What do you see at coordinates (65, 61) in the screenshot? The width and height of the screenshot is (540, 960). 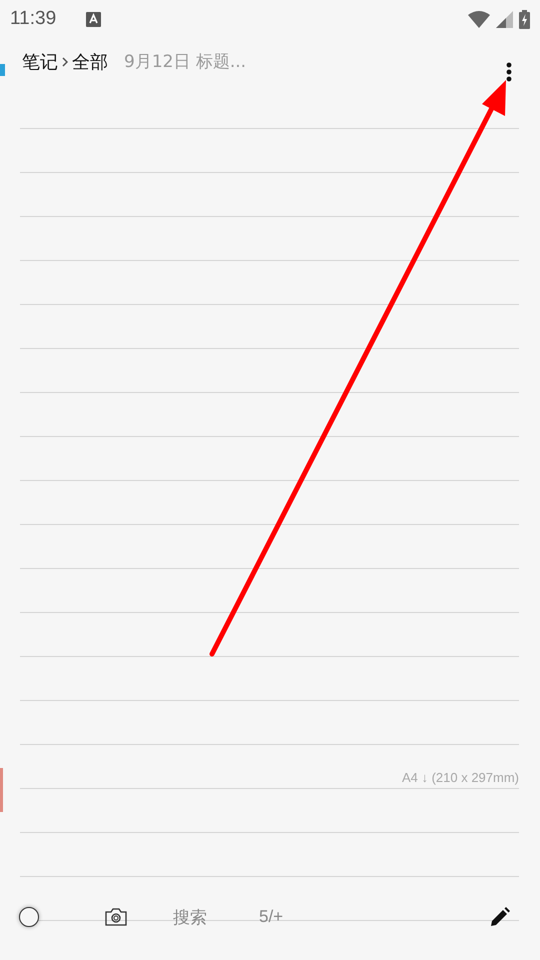 I see `chevron-icon` at bounding box center [65, 61].